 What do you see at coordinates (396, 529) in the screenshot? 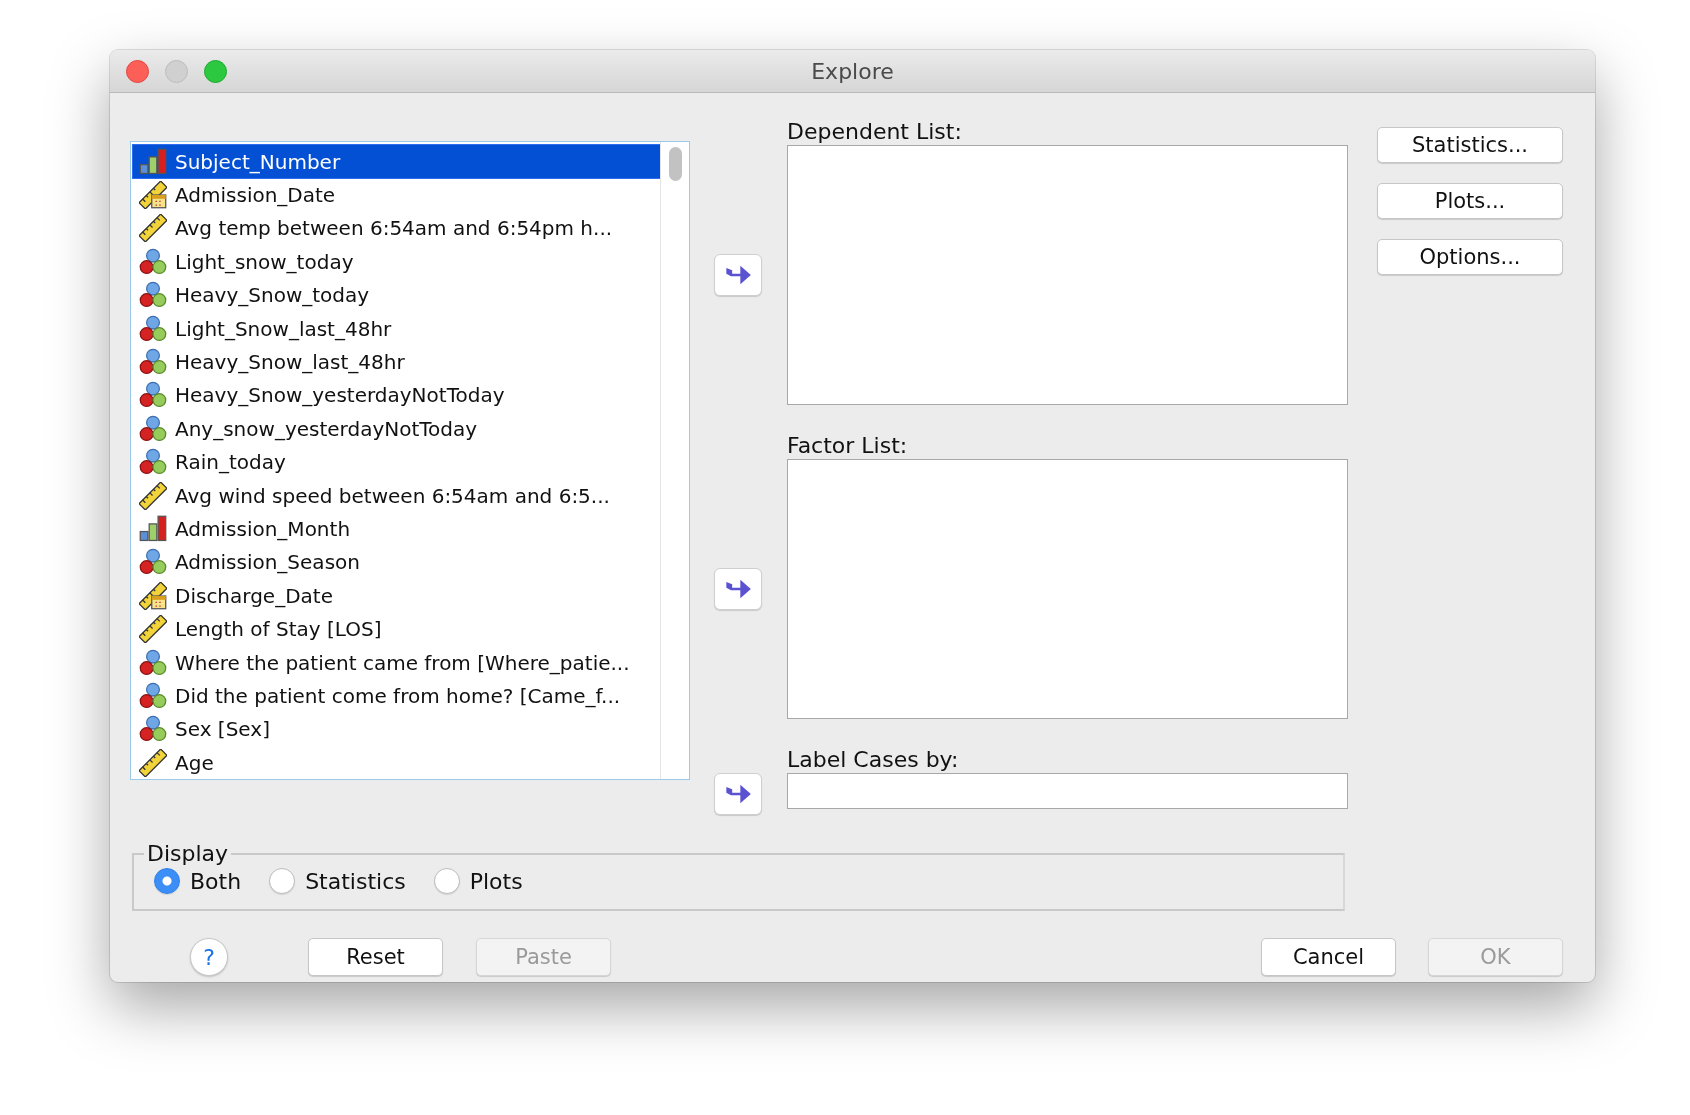
I see `variable-list-item: Admission_Month` at bounding box center [396, 529].